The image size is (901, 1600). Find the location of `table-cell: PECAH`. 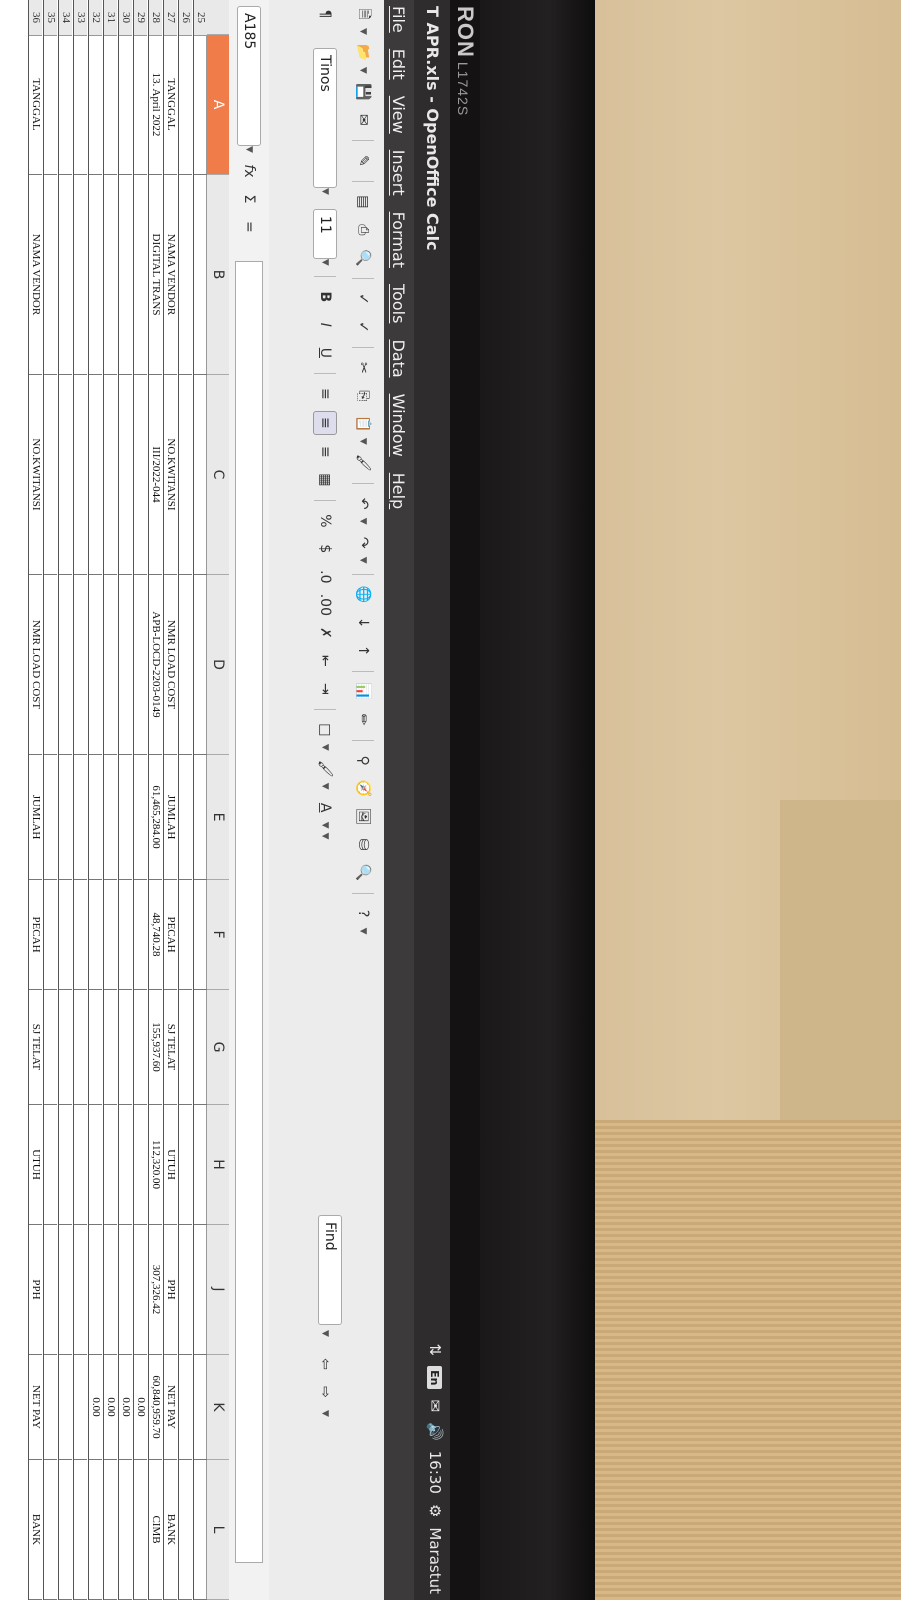

table-cell: PECAH is located at coordinates (170, 935).